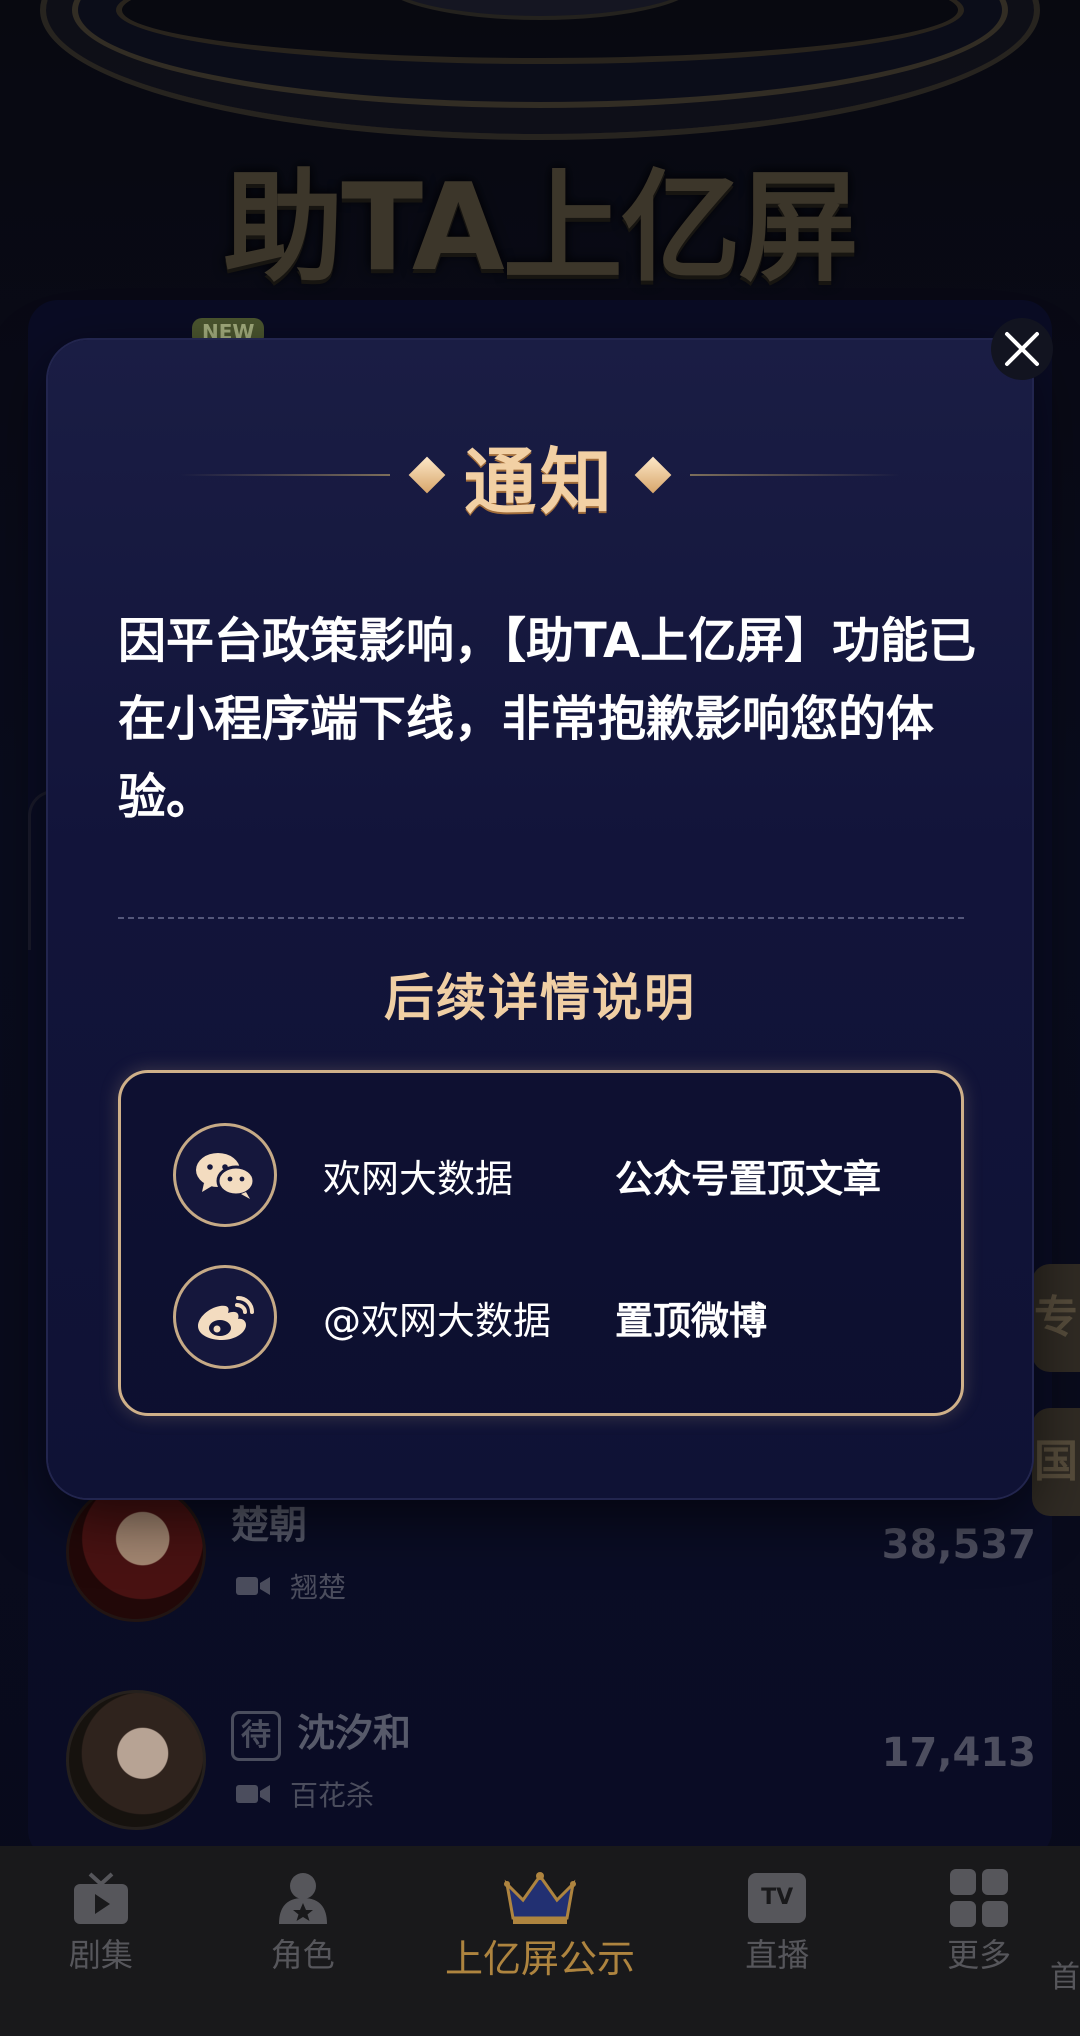 This screenshot has height=2036, width=1080. What do you see at coordinates (437, 1320) in the screenshot?
I see `account-name: @欢网大数据` at bounding box center [437, 1320].